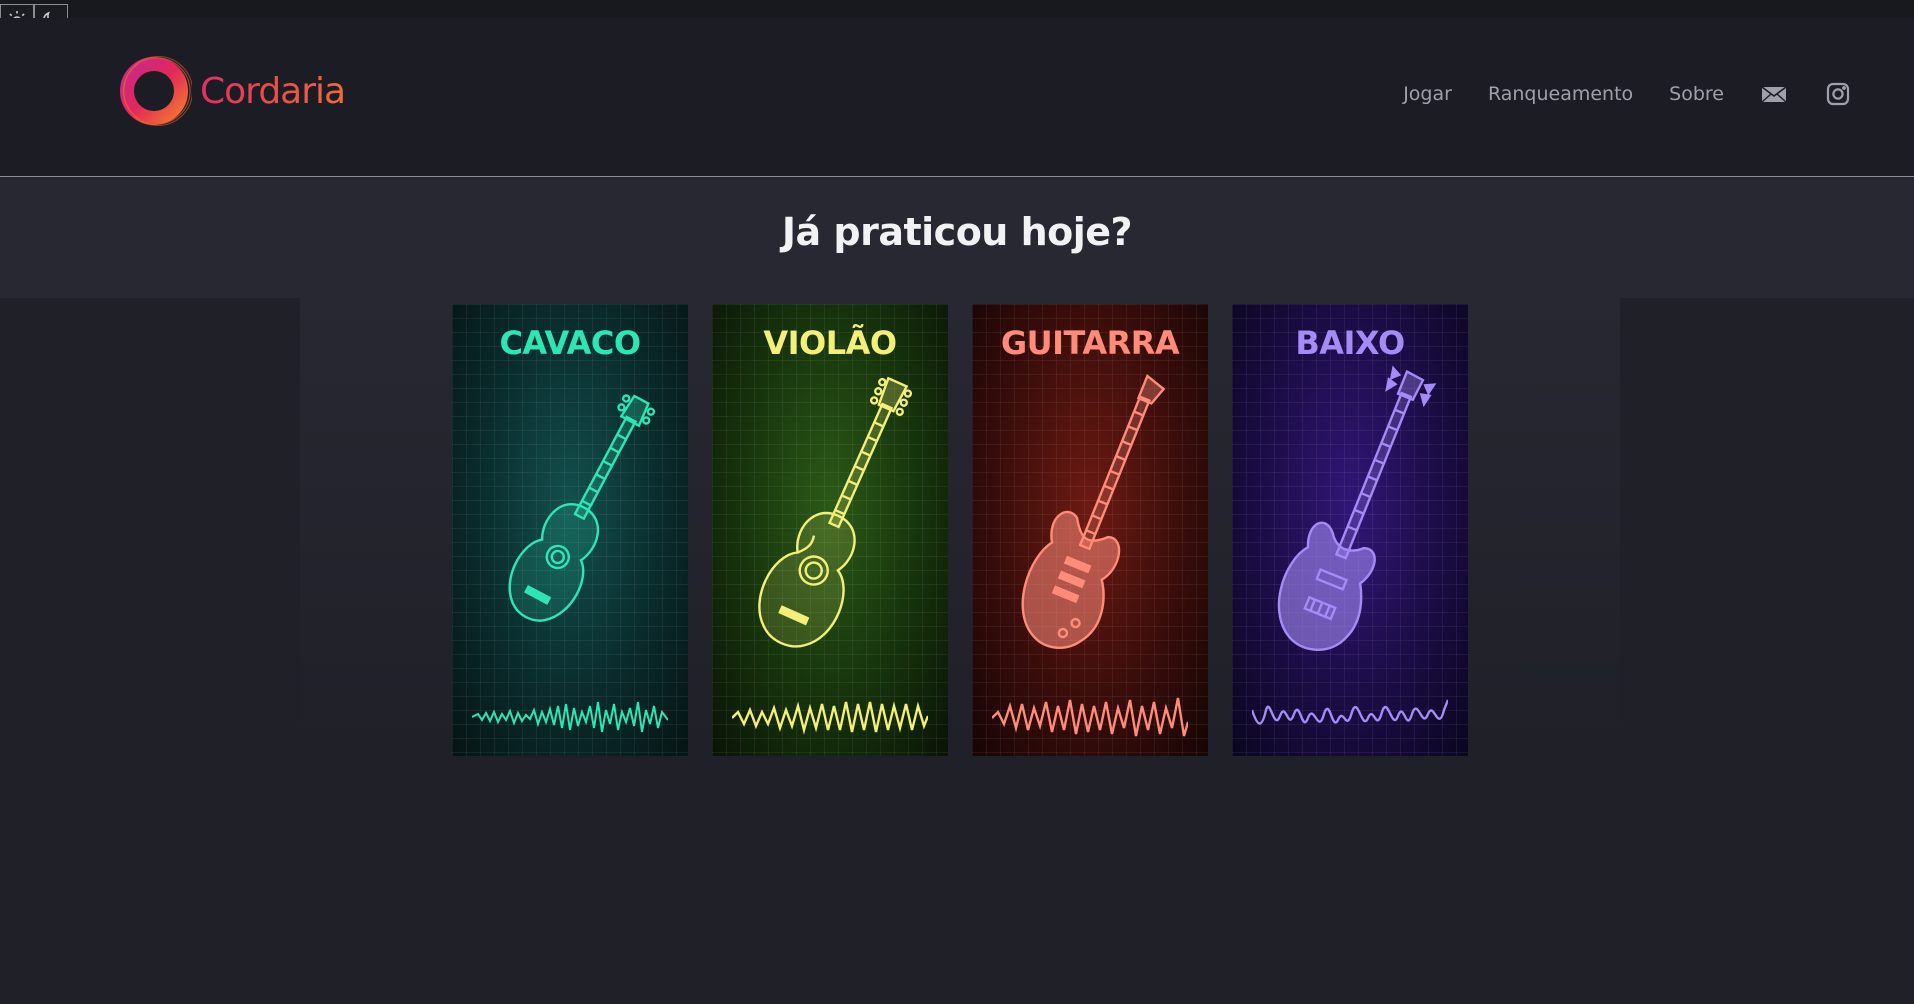 The height and width of the screenshot is (1004, 1914). I want to click on bass-guitar-icon, so click(1357, 508).